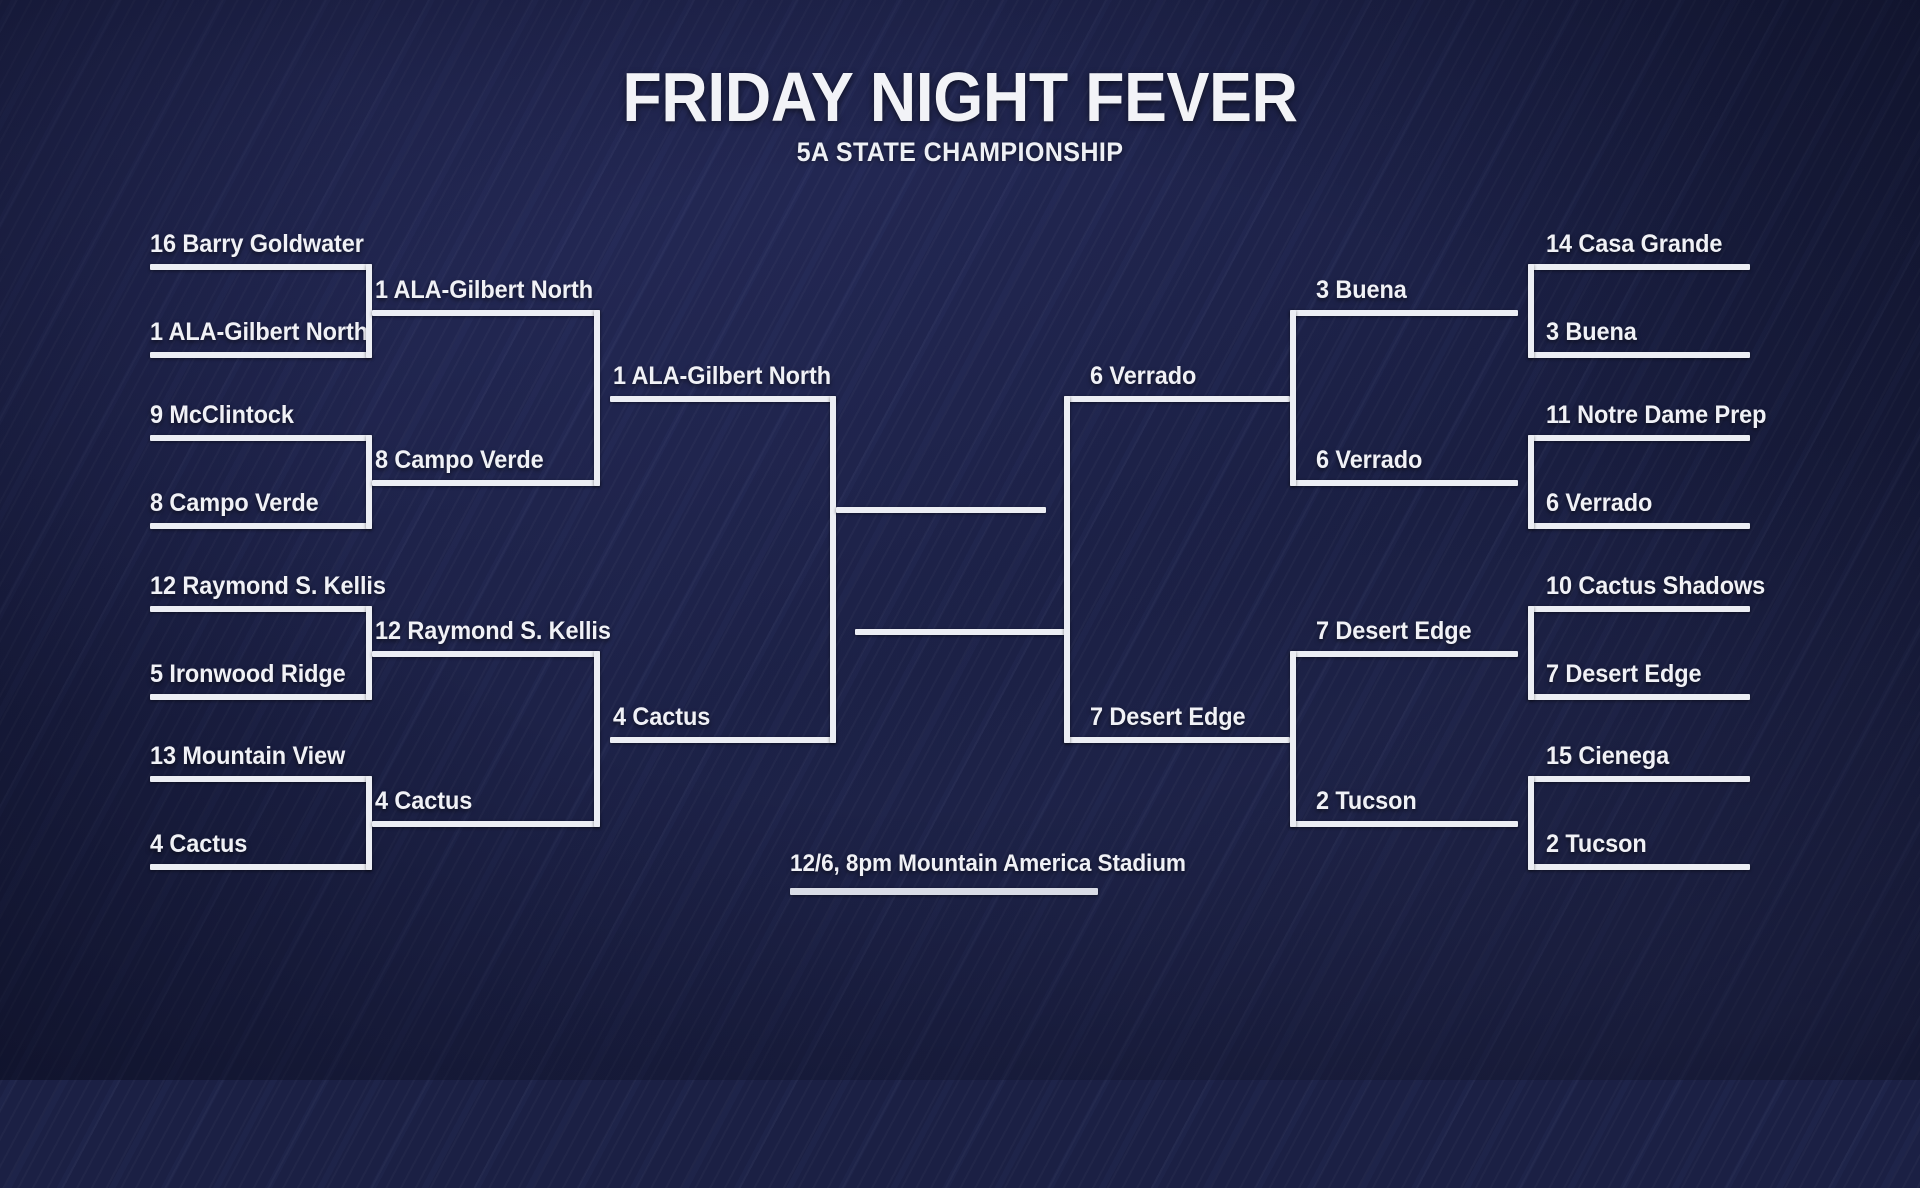 This screenshot has height=1188, width=1920. I want to click on page-title: FRIDAY NIGHT FEVER, so click(960, 97).